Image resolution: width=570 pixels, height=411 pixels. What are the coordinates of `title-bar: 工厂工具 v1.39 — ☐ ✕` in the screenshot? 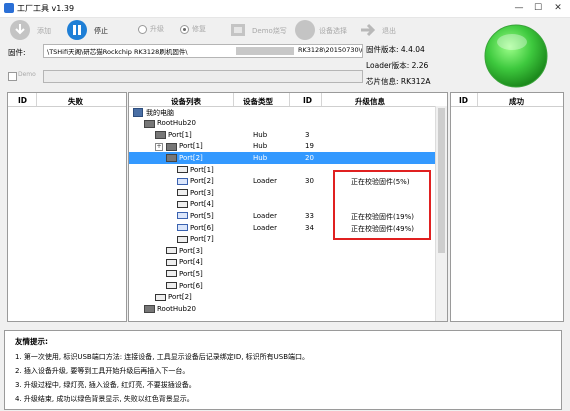 It's located at (285, 9).